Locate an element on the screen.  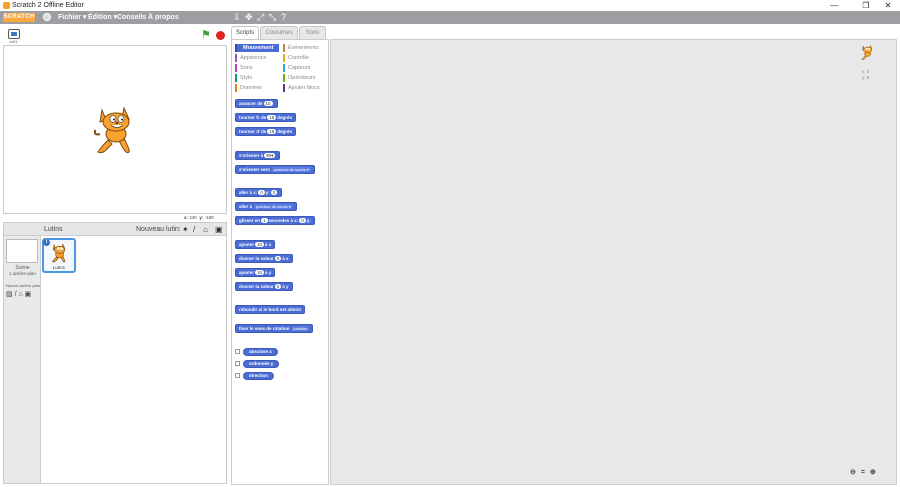
block-point-towards: s'orienter vers pointeur de souris ▾ is located at coordinates (275, 169).